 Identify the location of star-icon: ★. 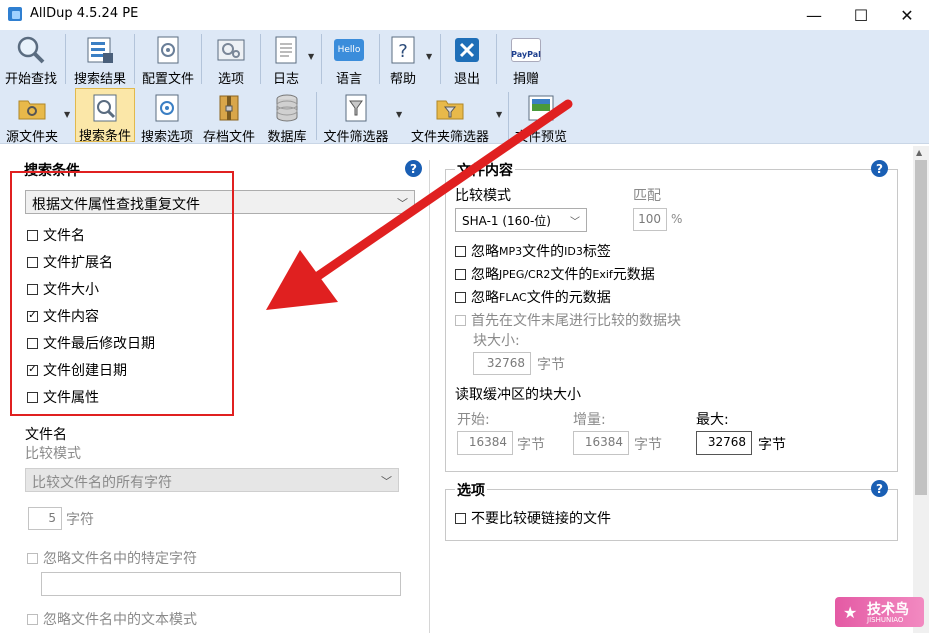
(850, 612).